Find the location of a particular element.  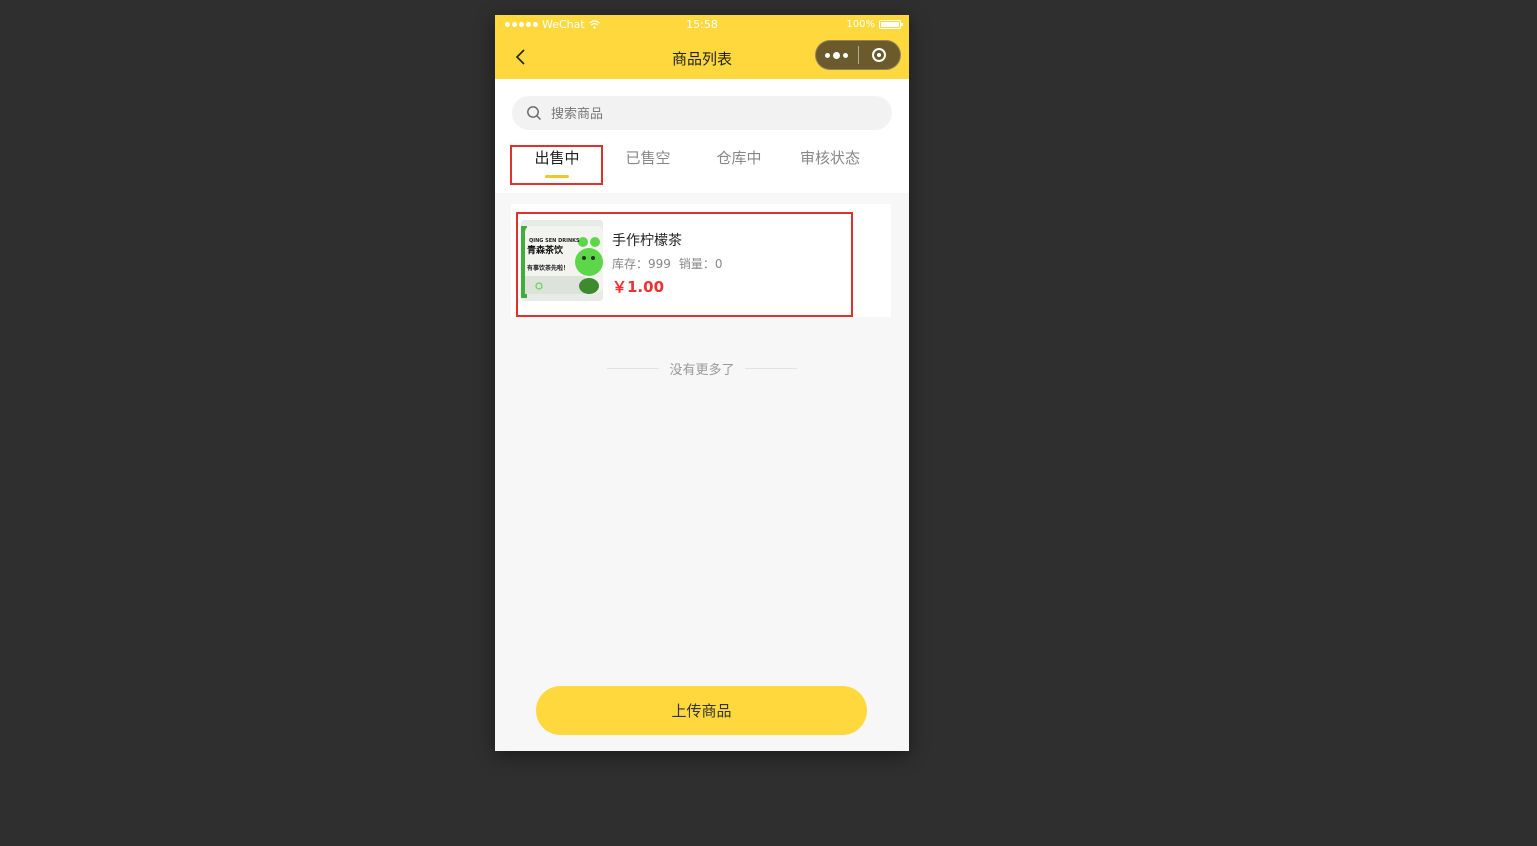

product-image: QING SEN DRINKS 青森茶饮 有事饮茶先啦！ is located at coordinates (562, 260).